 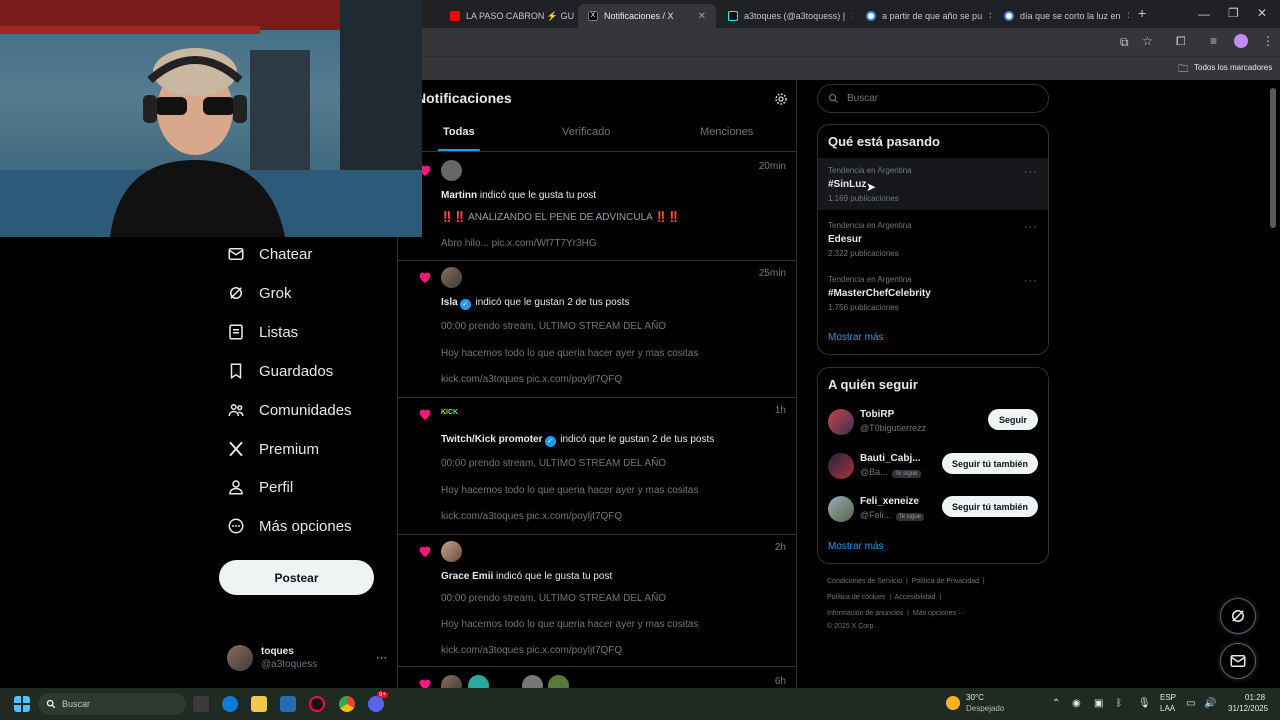 I want to click on tray-icon: ◉, so click(x=1076, y=703).